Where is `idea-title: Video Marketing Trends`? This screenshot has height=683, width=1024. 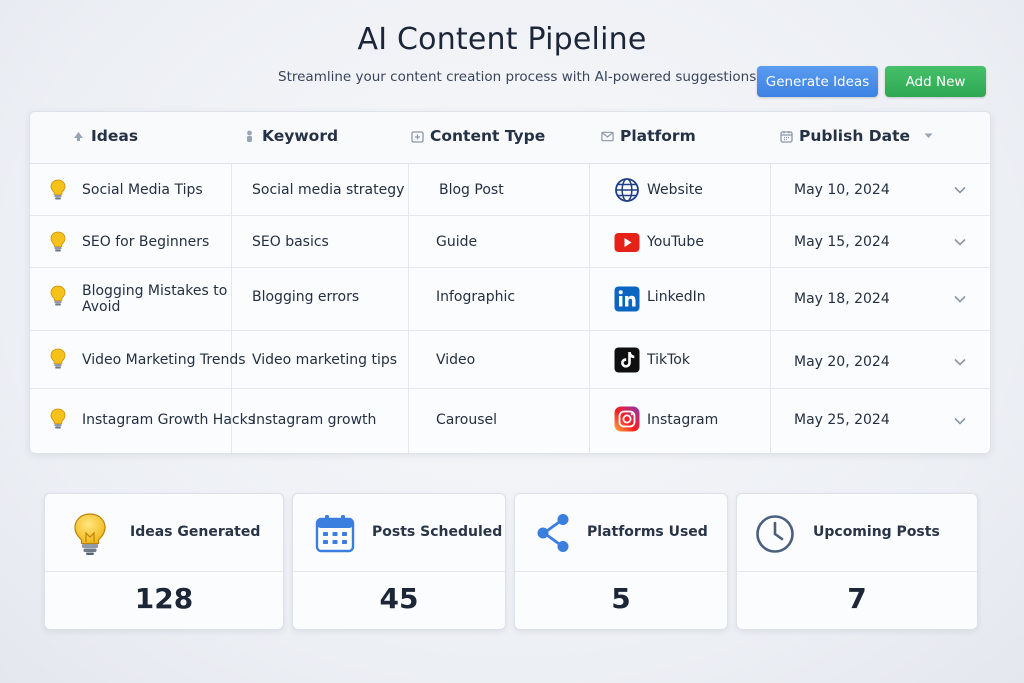
idea-title: Video Marketing Trends is located at coordinates (164, 360).